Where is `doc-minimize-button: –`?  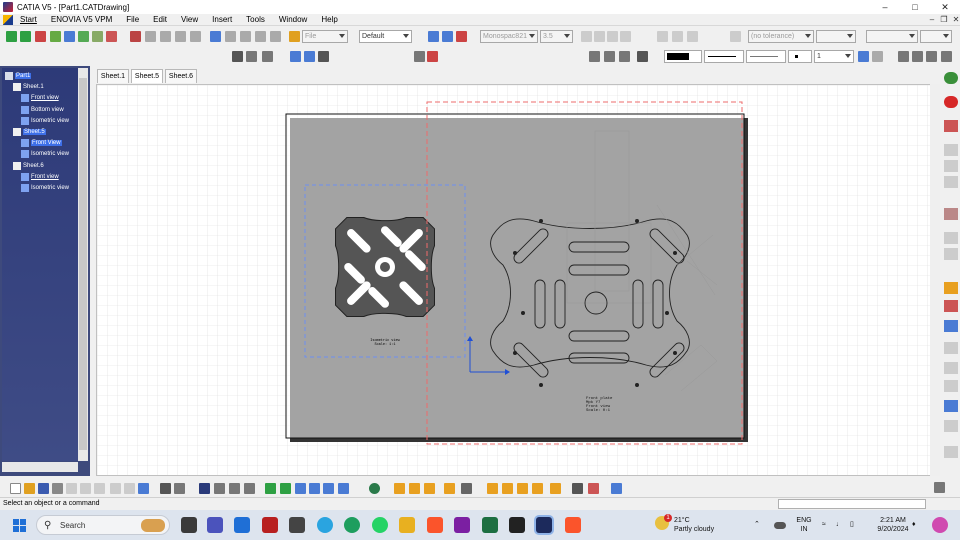
doc-minimize-button: – is located at coordinates (932, 20).